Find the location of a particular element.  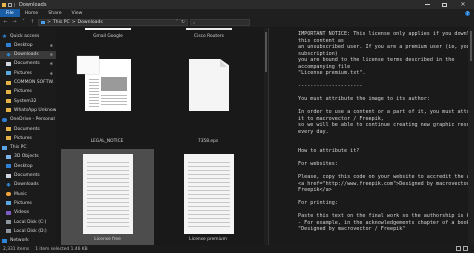

sidebar-item: WhatsApp Unknow is located at coordinates (28, 110).